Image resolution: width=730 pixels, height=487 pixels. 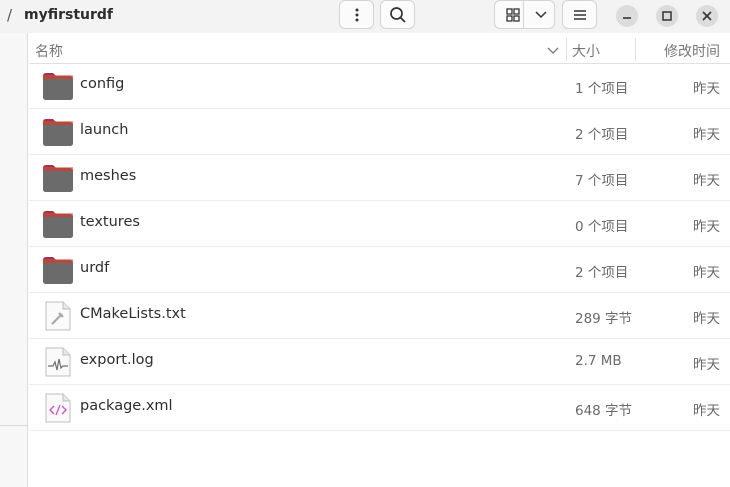 What do you see at coordinates (117, 360) in the screenshot?
I see `file-name: export.log` at bounding box center [117, 360].